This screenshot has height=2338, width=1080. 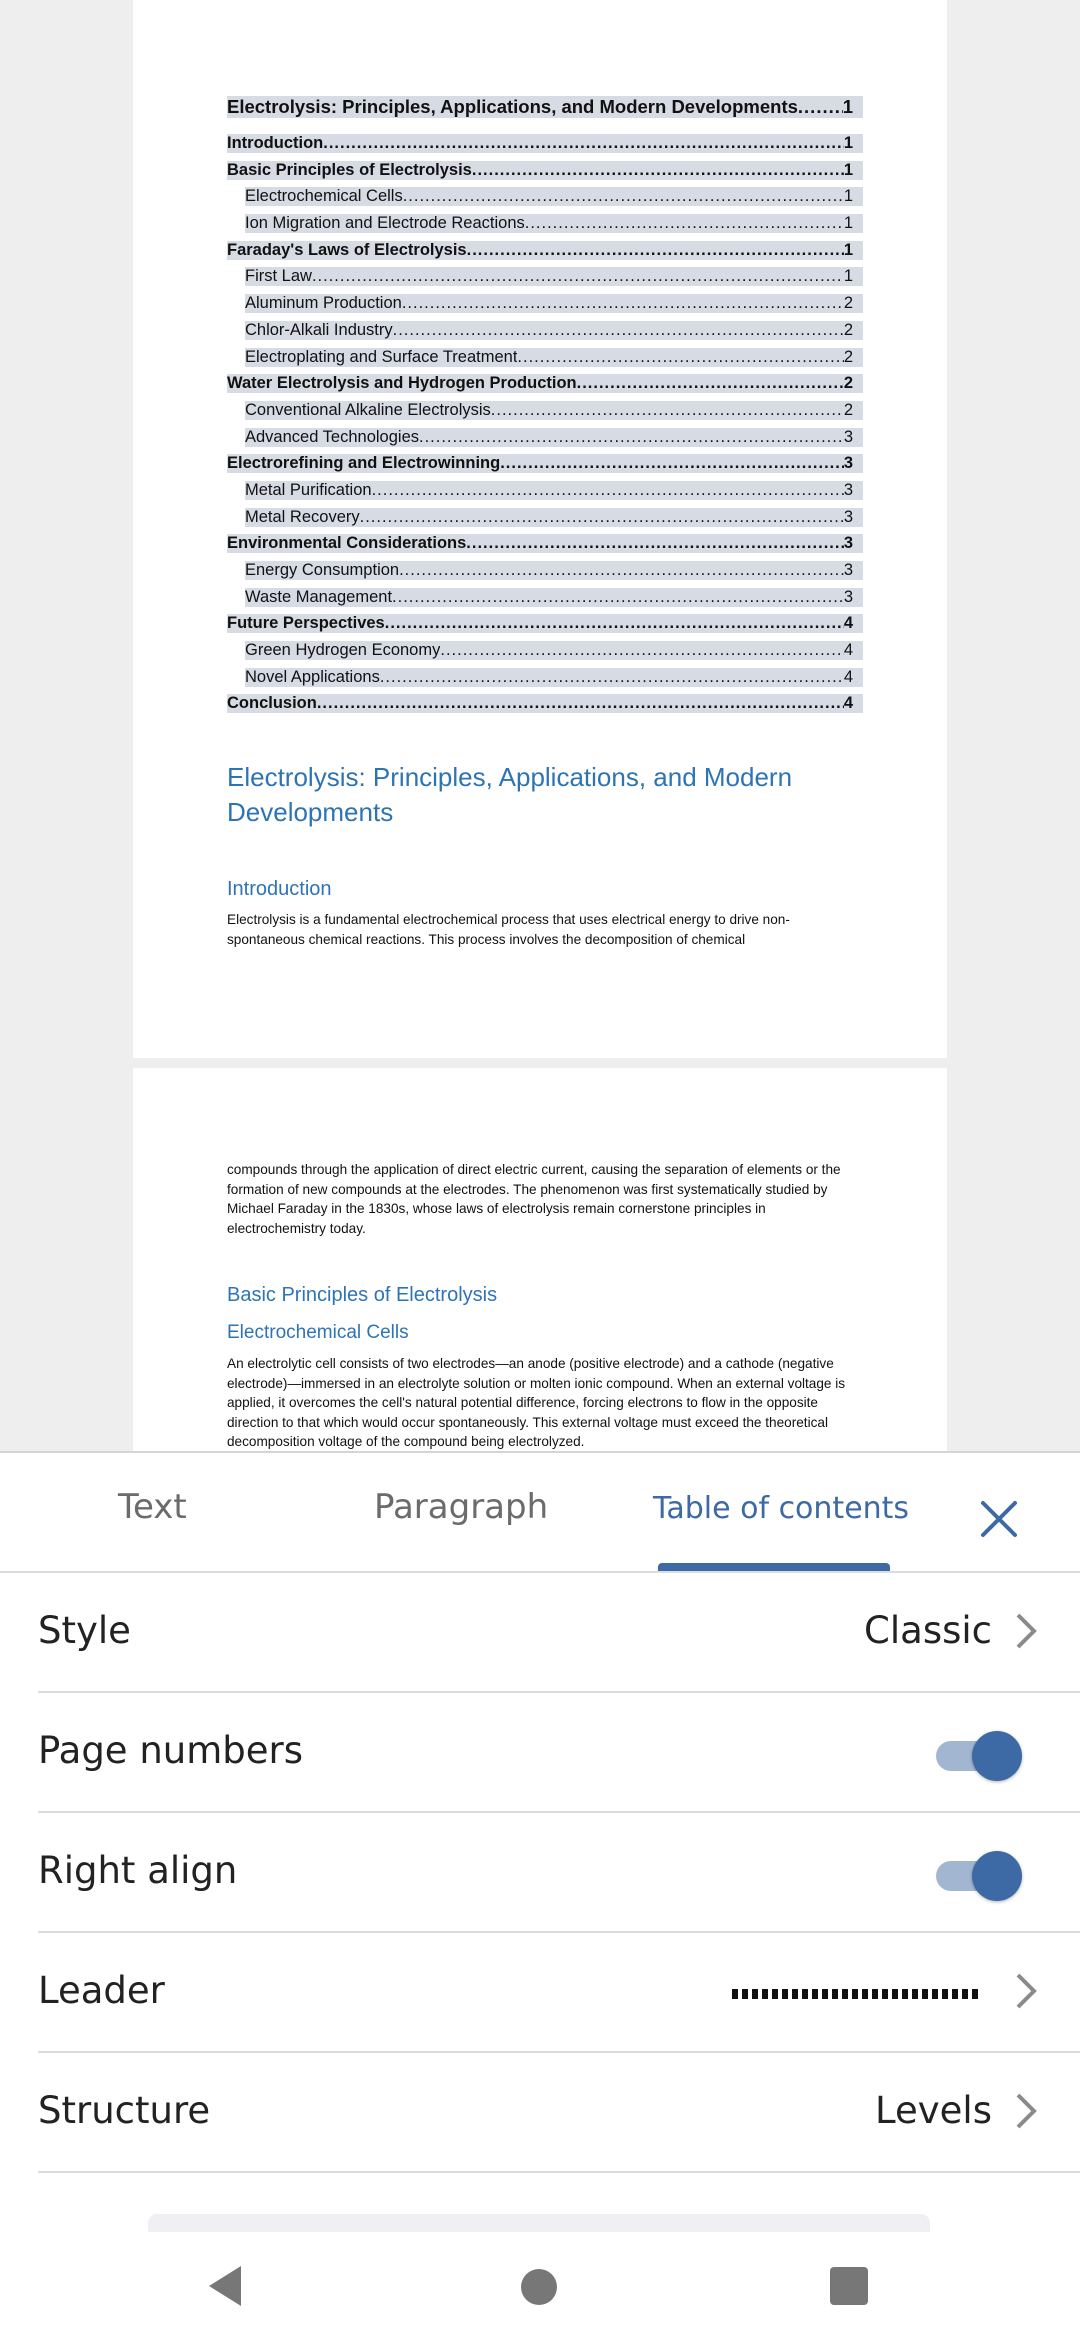 I want to click on toc-entry: Metal Recovery 3, so click(x=545, y=521).